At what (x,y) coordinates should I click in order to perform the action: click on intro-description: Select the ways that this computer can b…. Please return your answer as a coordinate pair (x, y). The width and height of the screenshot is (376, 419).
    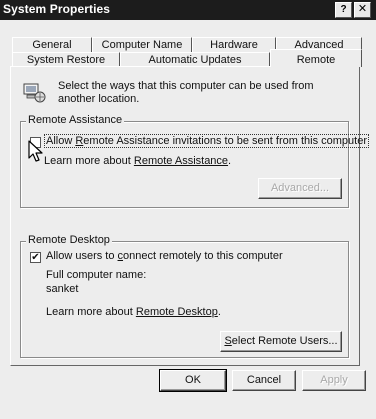
    Looking at the image, I should click on (186, 92).